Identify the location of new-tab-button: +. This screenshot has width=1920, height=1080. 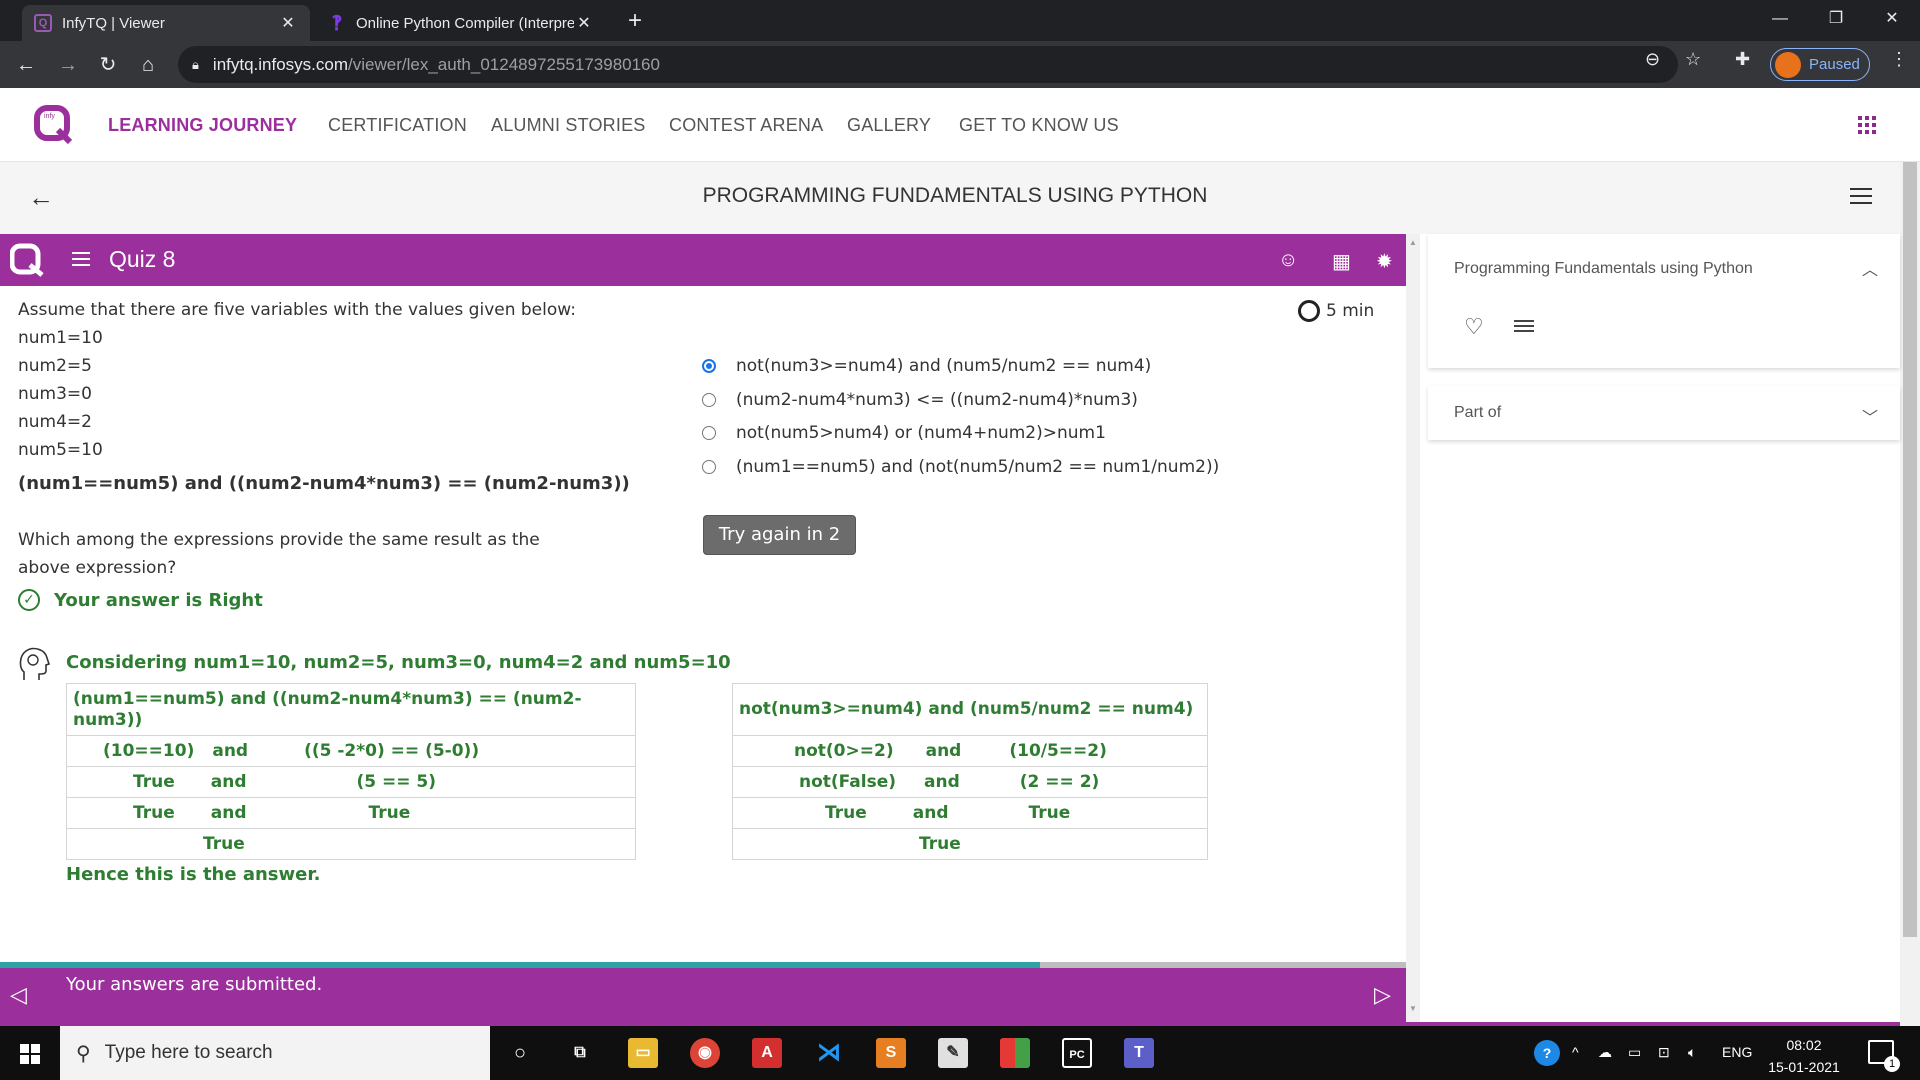
(635, 21).